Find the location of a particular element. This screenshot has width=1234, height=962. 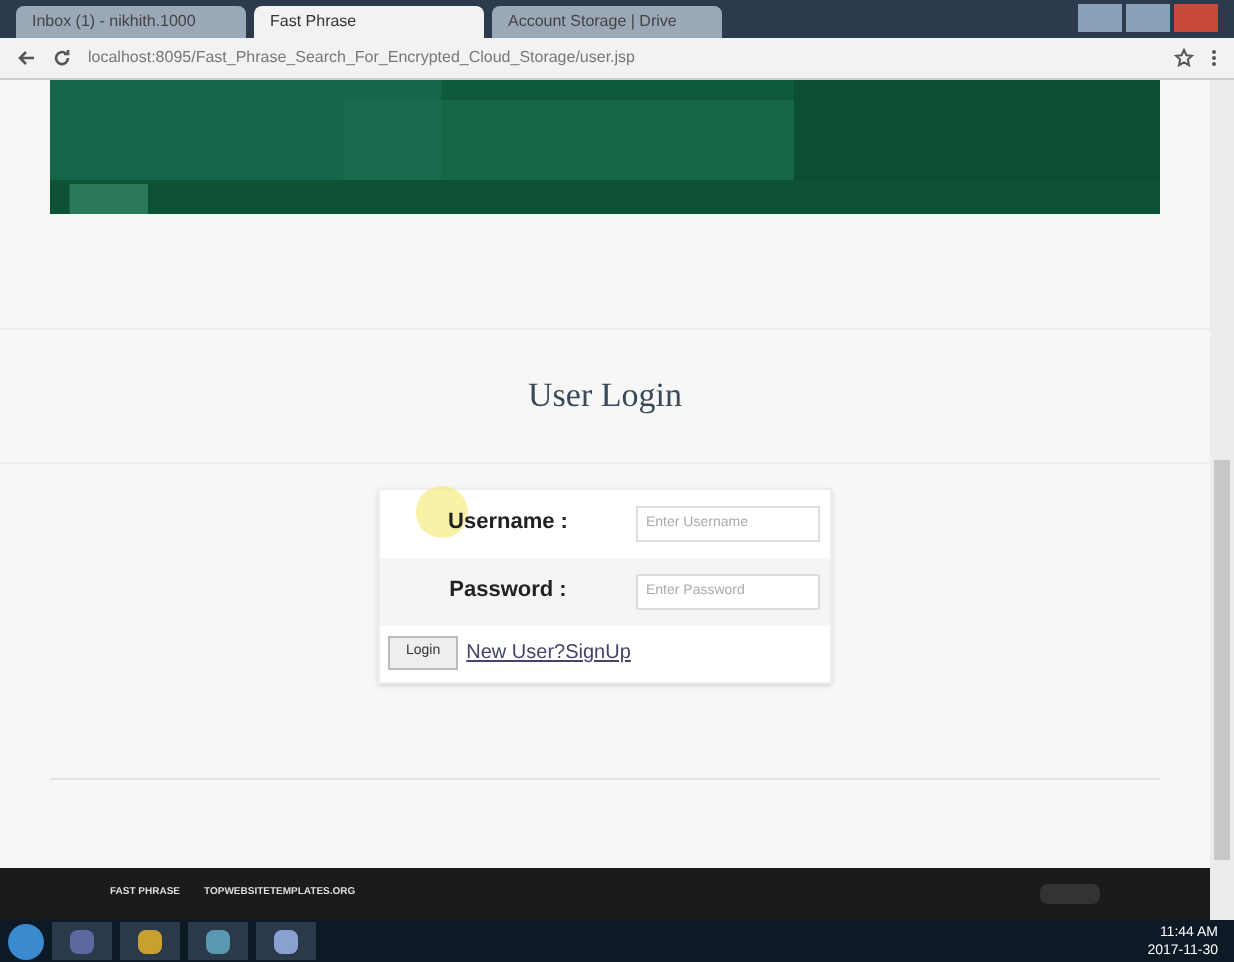

signup-link: New User?SignUp is located at coordinates (548, 653).